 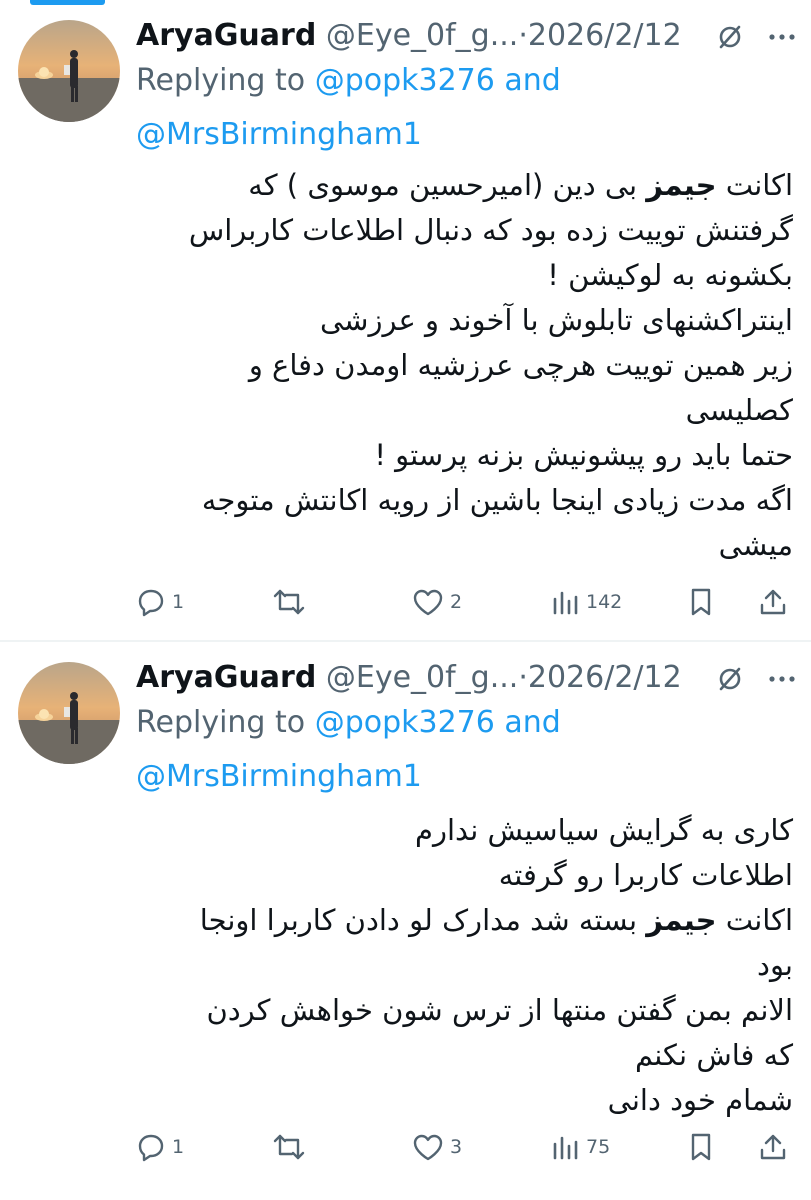 I want to click on views-button: 142, so click(x=586, y=602).